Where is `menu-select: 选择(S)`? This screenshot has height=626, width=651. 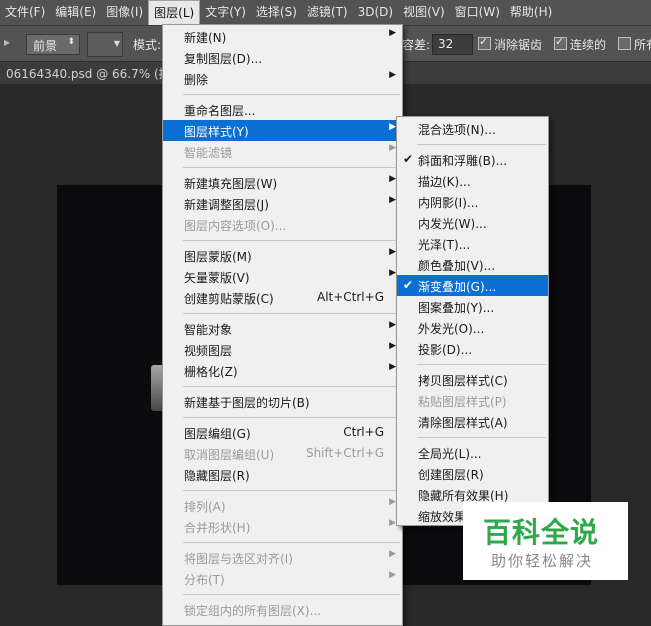
menu-select: 选择(S) is located at coordinates (276, 12).